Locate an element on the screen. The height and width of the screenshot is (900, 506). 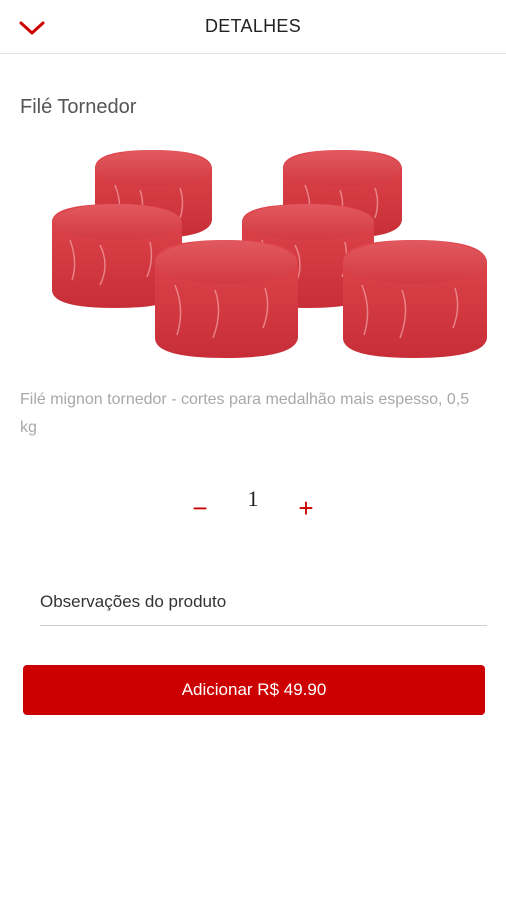
add-to-cart-button: Adicionar R$ 49.90 is located at coordinates (254, 690).